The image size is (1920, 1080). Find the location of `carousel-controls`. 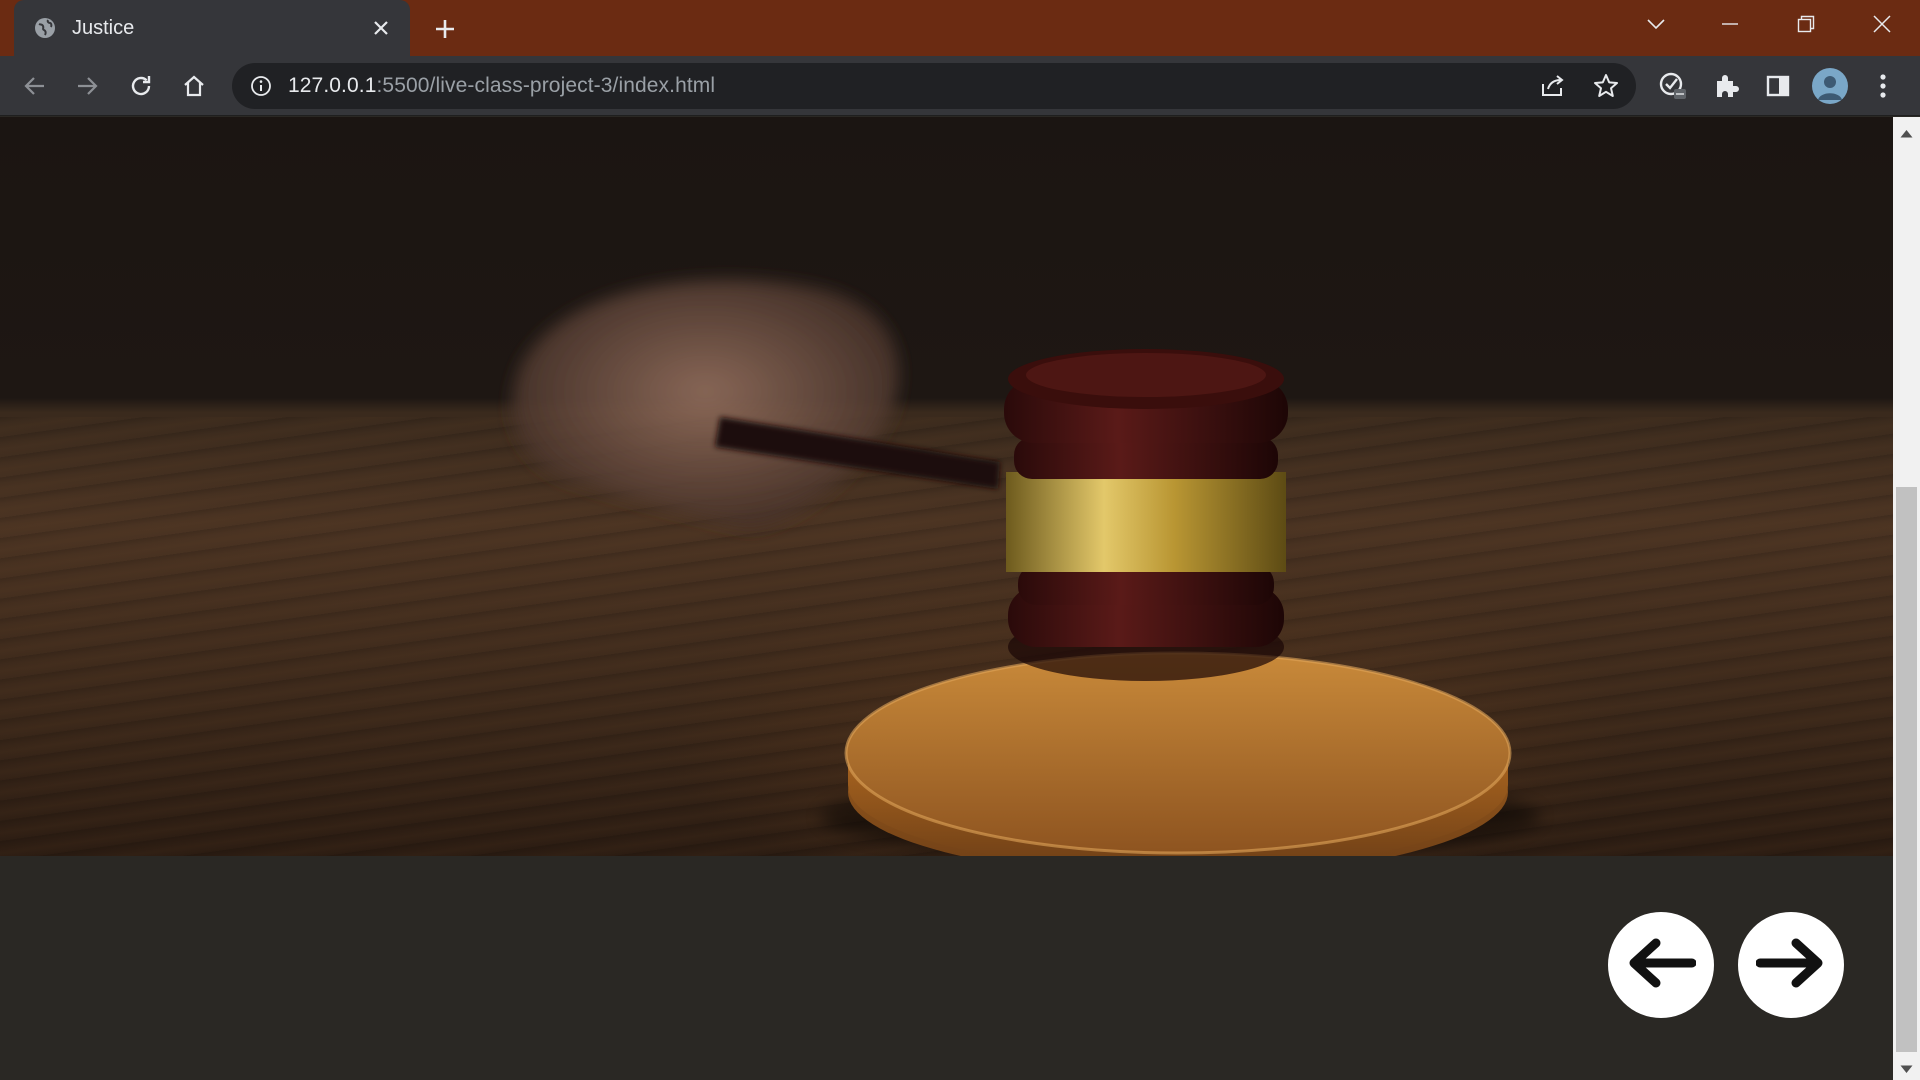

carousel-controls is located at coordinates (1726, 965).